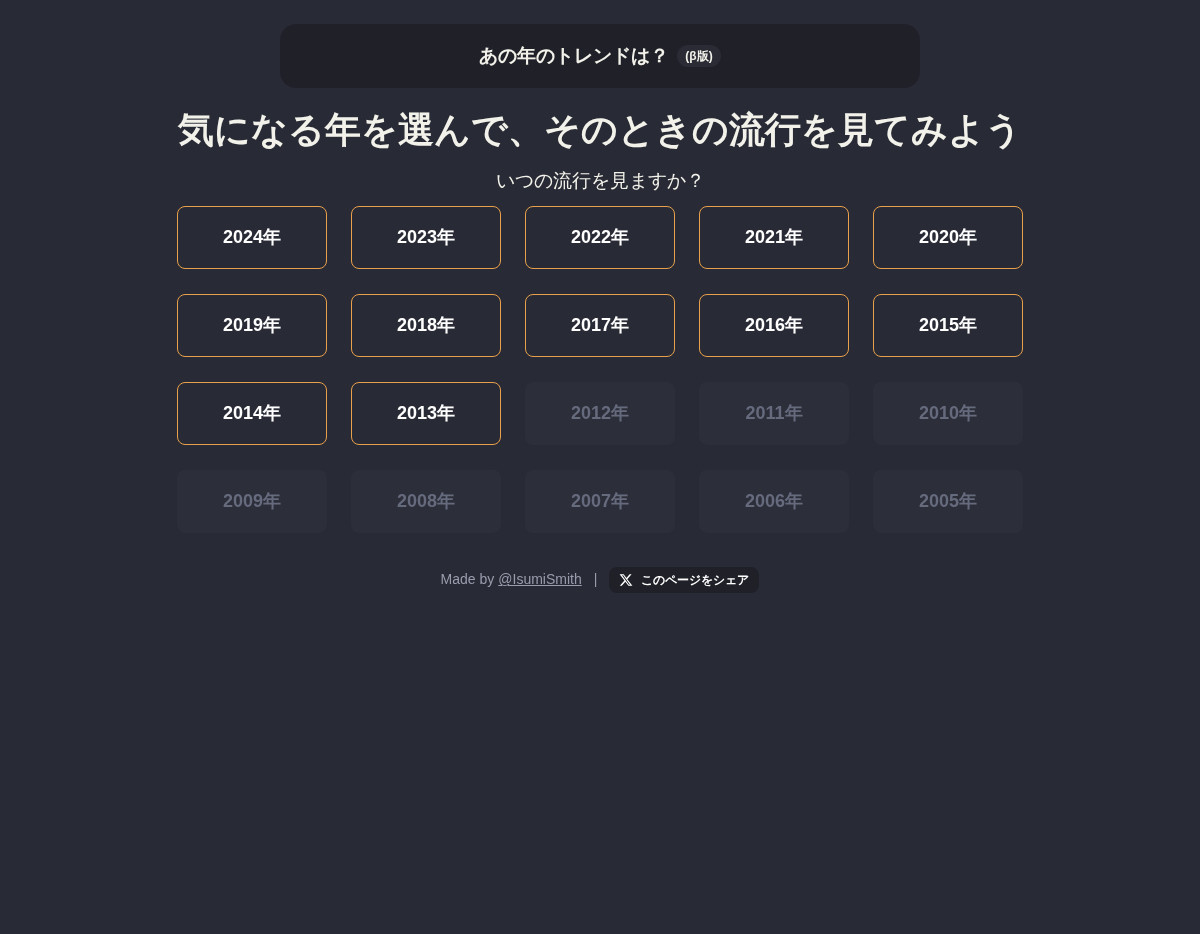 This screenshot has height=934, width=1200. I want to click on year-button: 2013年, so click(426, 413).